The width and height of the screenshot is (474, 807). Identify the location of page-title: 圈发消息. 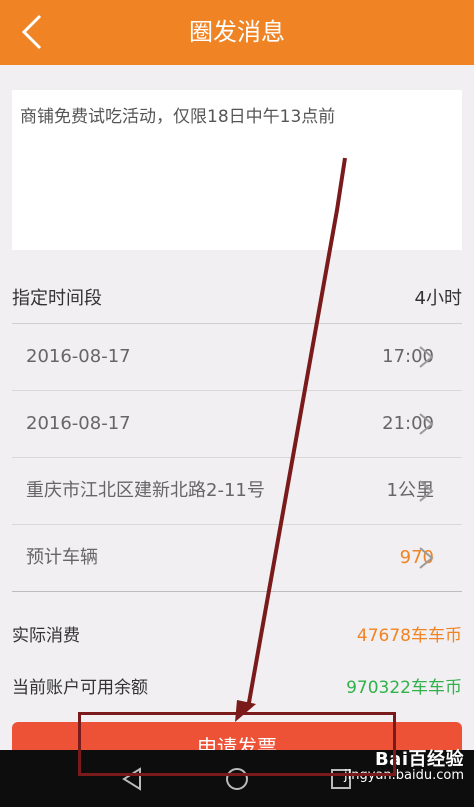
(237, 32).